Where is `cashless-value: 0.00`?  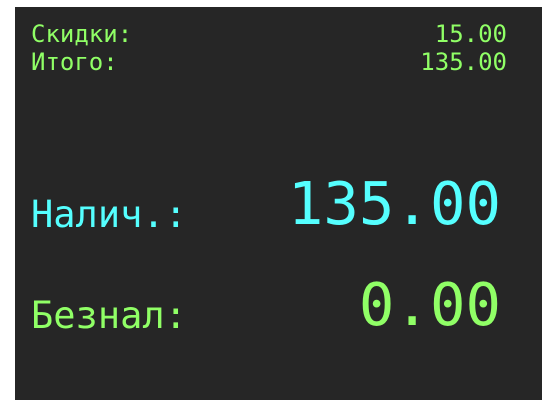 cashless-value: 0.00 is located at coordinates (429, 304).